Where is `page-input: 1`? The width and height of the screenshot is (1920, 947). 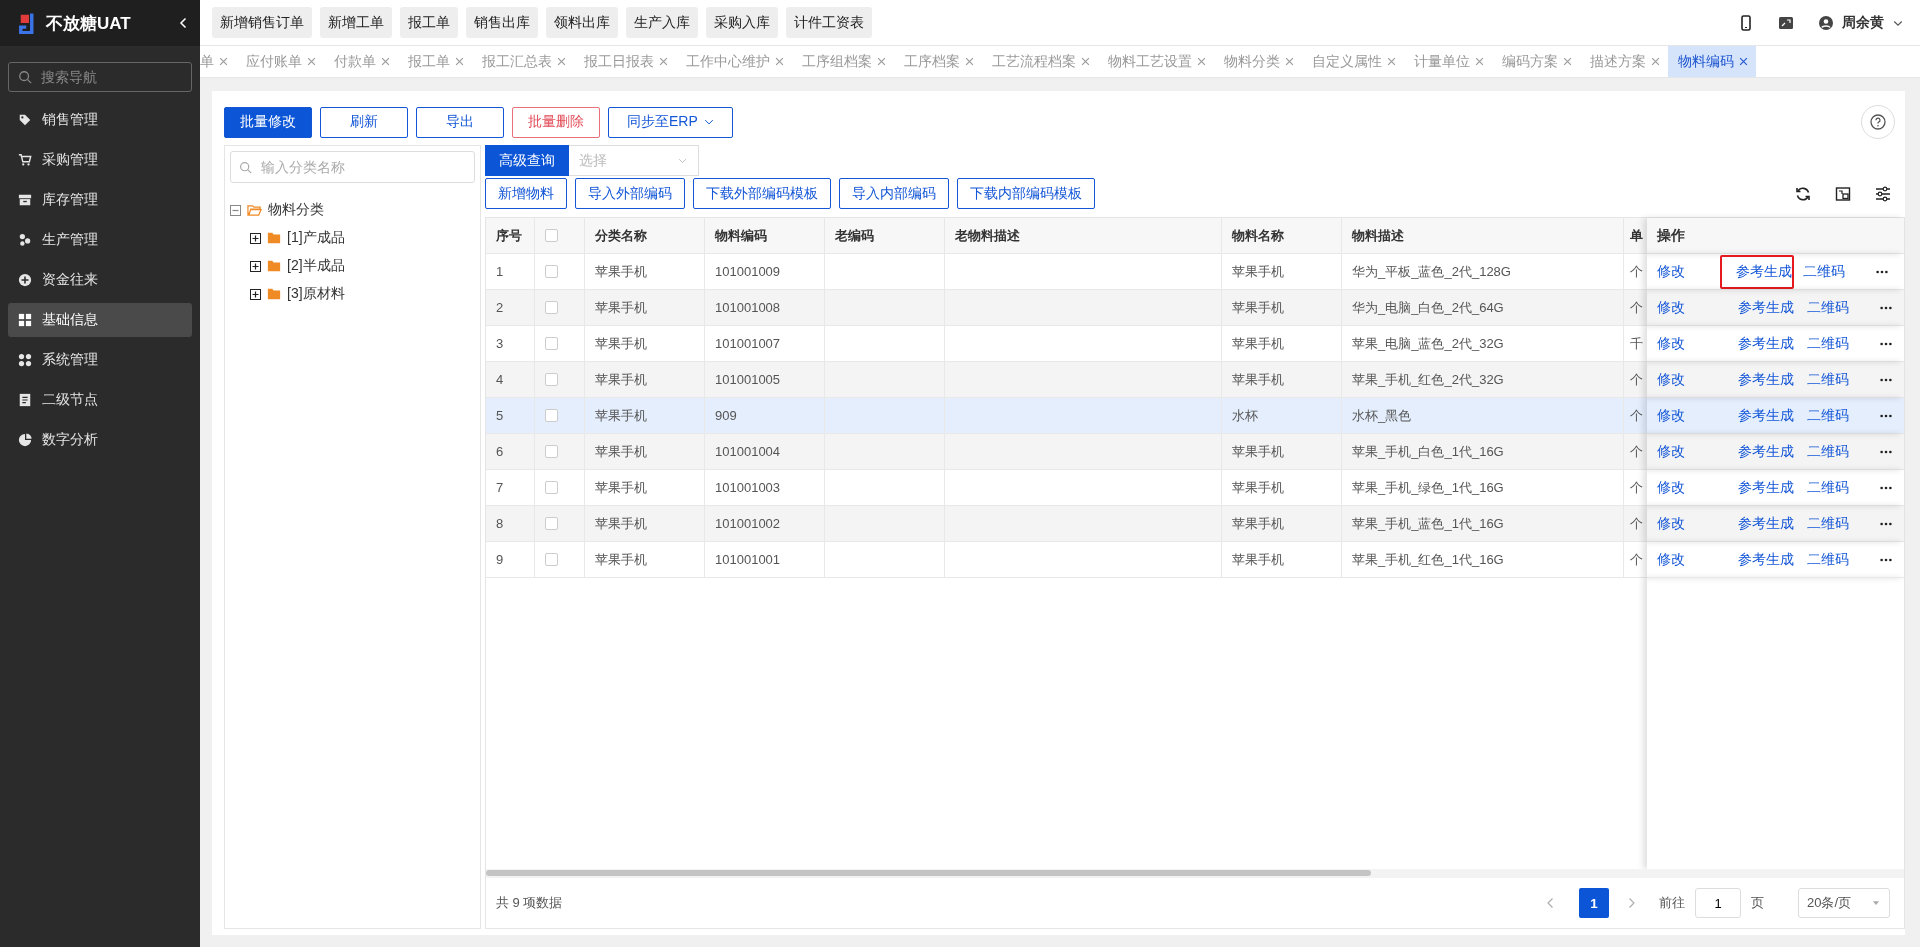
page-input: 1 is located at coordinates (1718, 903).